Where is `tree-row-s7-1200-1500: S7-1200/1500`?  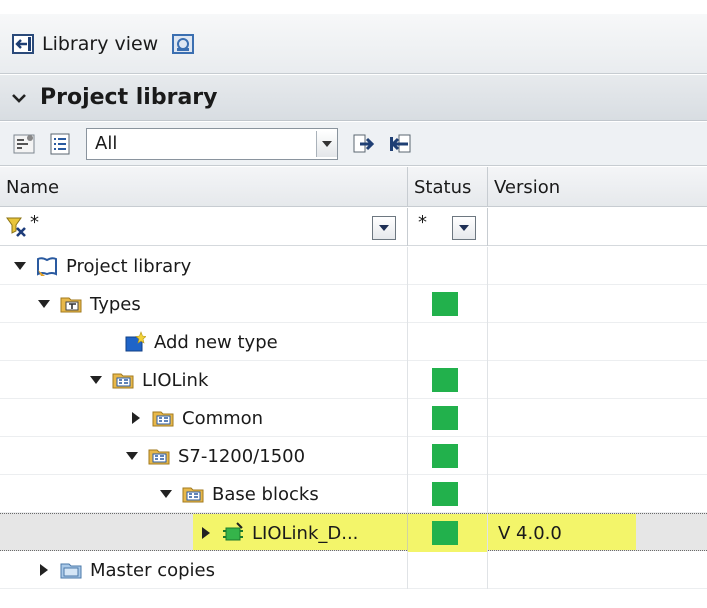 tree-row-s7-1200-1500: S7-1200/1500 is located at coordinates (353, 456).